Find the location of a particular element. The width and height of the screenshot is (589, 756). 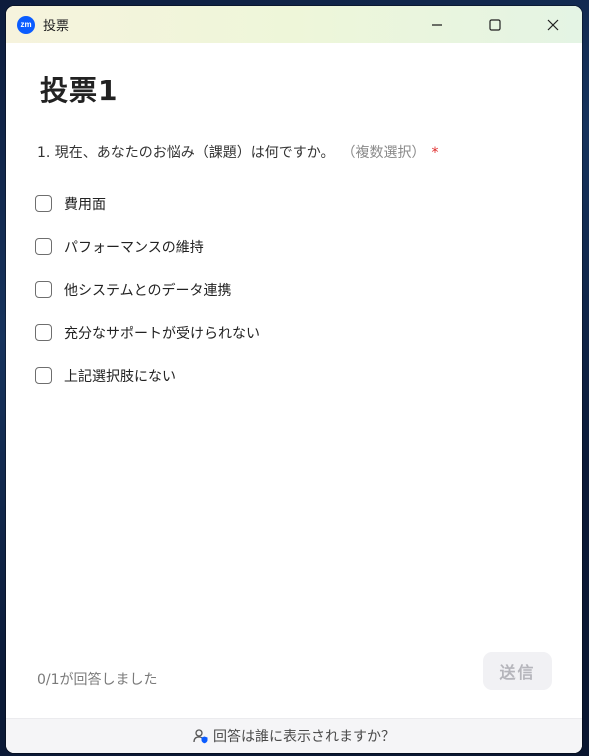

close-button is located at coordinates (553, 24).